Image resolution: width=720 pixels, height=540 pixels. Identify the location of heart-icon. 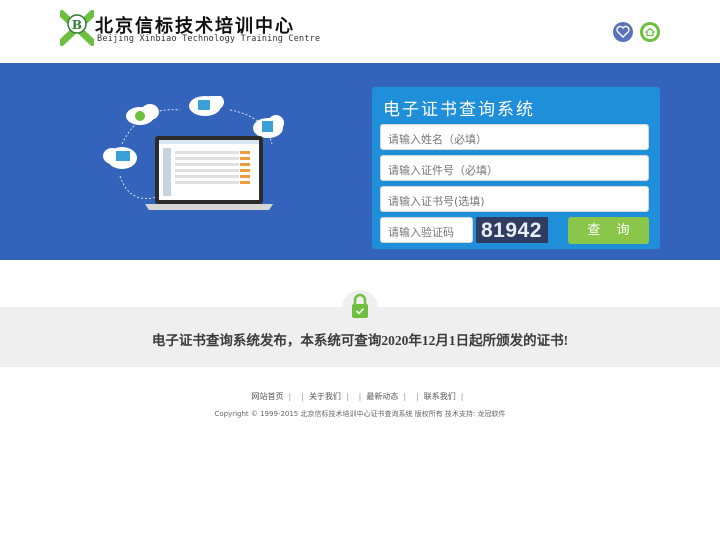
(623, 31).